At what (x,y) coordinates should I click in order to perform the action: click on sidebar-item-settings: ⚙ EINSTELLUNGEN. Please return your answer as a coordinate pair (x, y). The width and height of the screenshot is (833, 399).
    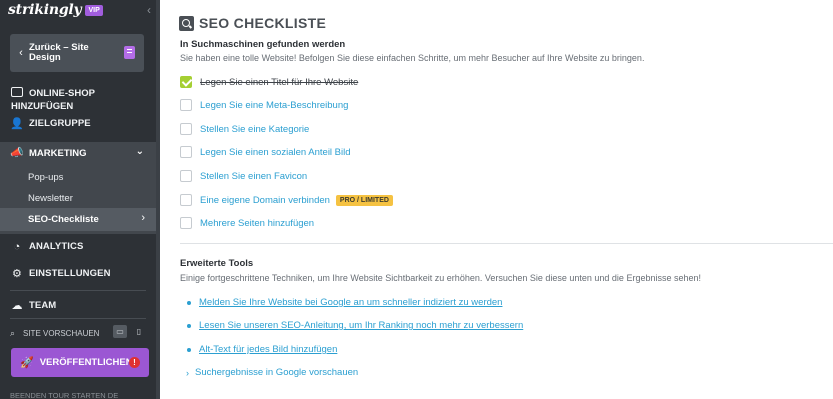
    Looking at the image, I should click on (78, 274).